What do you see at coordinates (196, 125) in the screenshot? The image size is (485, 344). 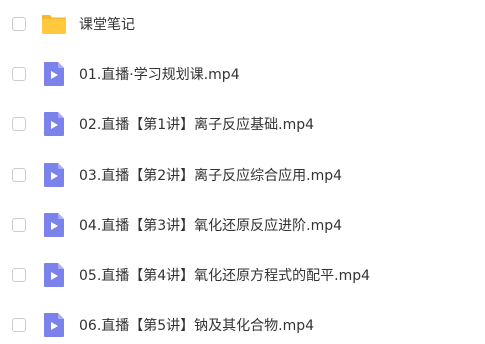 I see `file-name: 02.直播【第1讲】离子反应基础.mp4` at bounding box center [196, 125].